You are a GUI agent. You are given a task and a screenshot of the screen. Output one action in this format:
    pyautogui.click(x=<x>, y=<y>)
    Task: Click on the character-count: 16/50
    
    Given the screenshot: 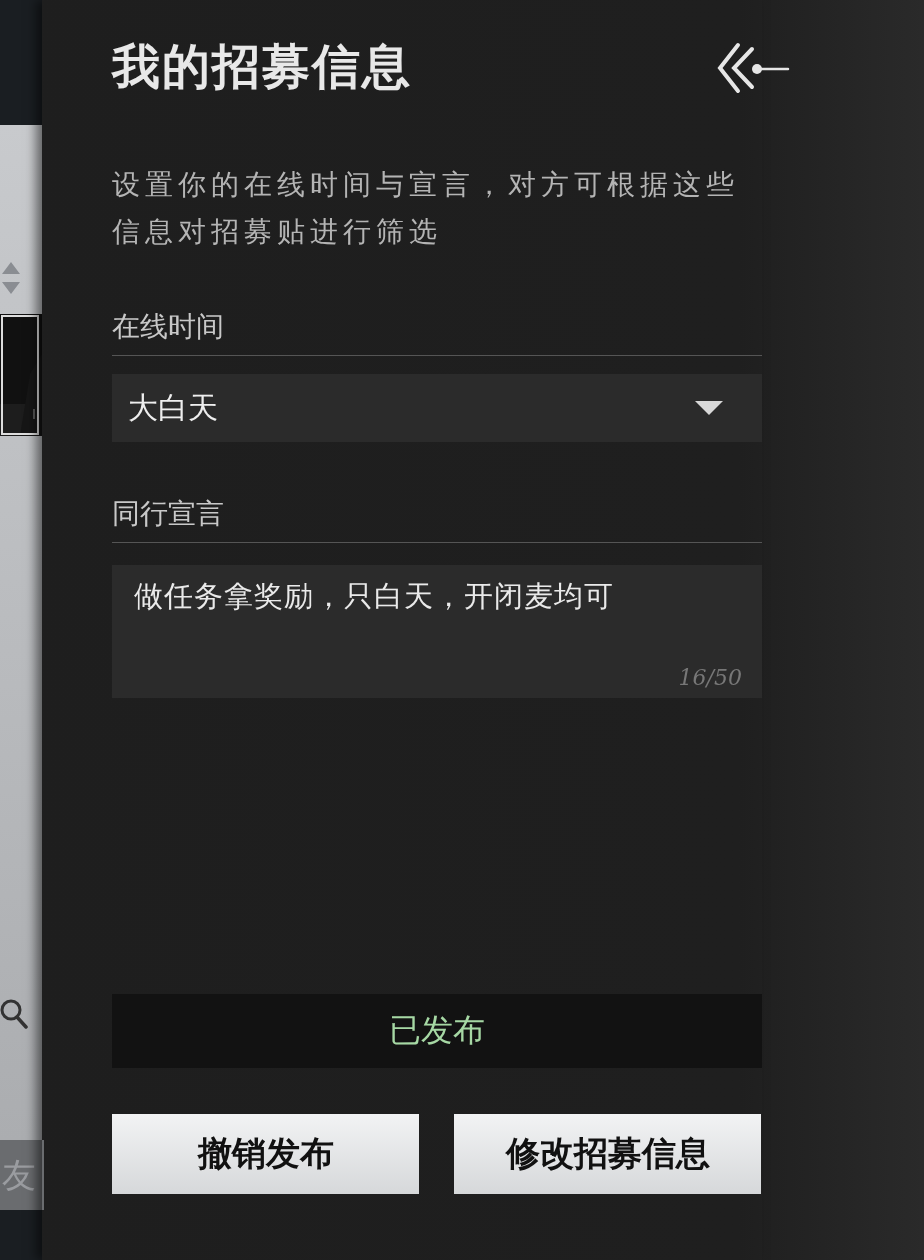 What is the action you would take?
    pyautogui.click(x=710, y=677)
    